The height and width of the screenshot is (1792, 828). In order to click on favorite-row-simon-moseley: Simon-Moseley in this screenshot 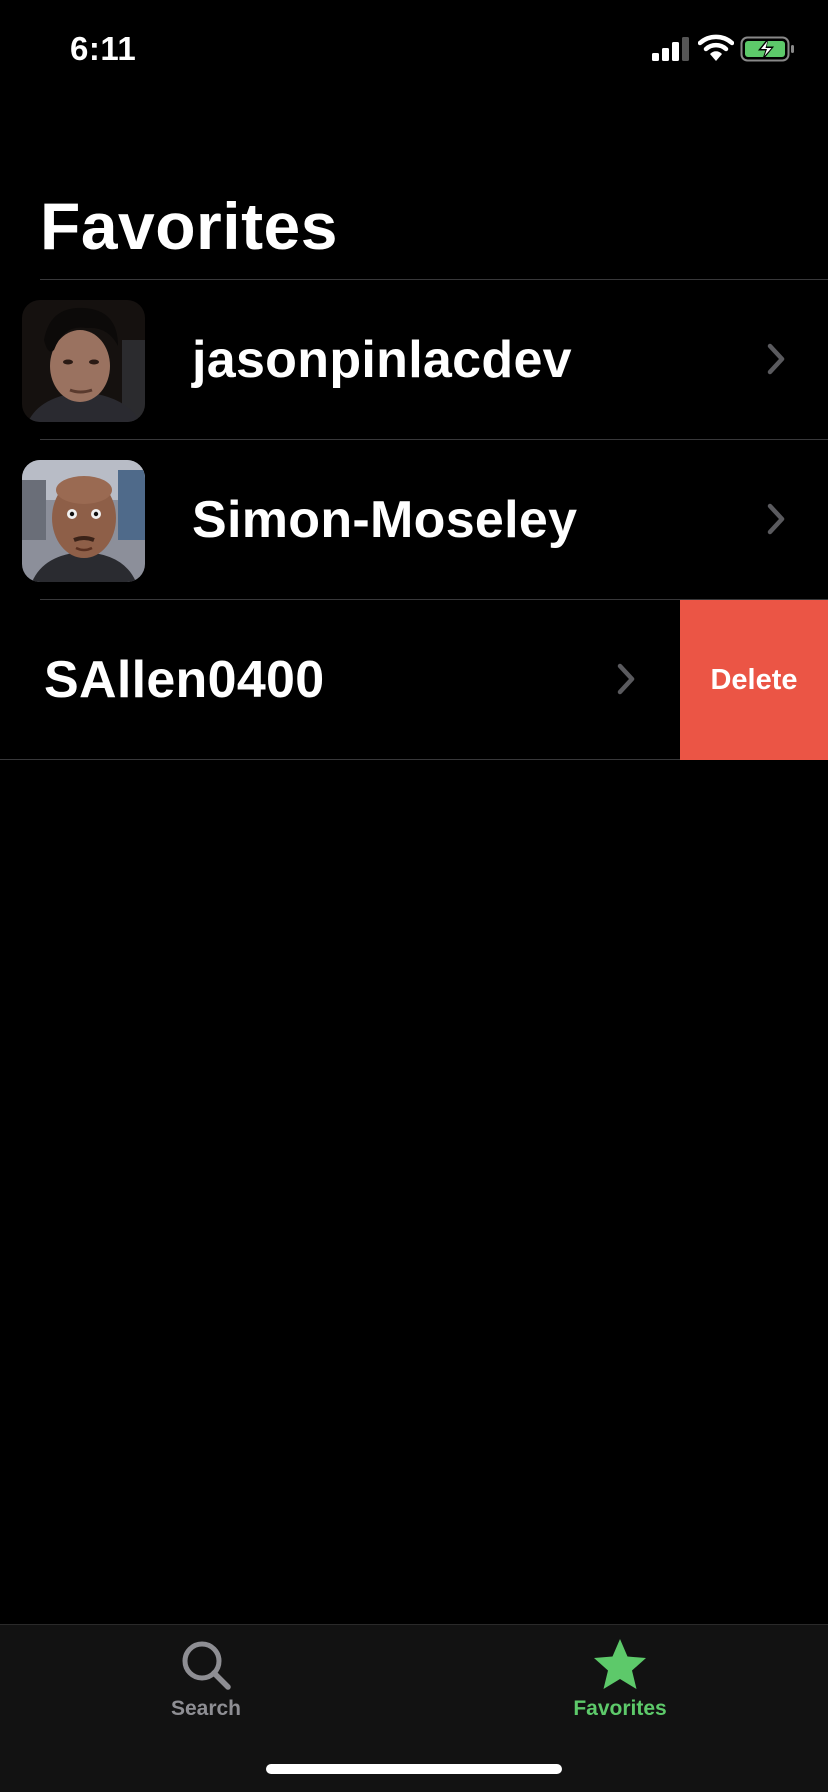, I will do `click(414, 520)`.